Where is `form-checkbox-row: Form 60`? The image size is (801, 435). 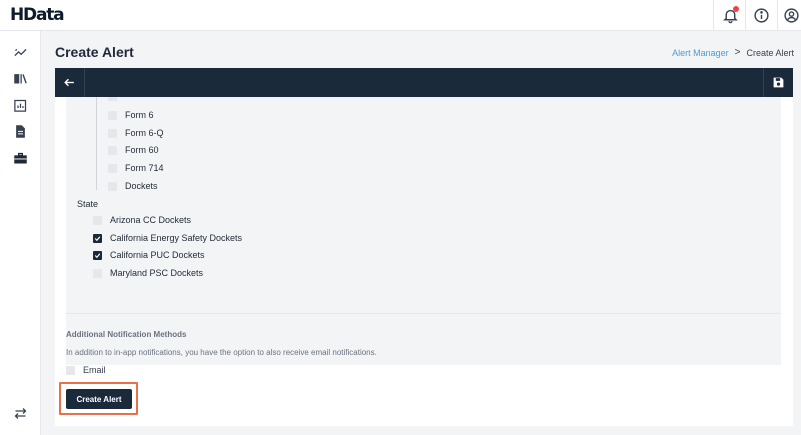
form-checkbox-row: Form 60 is located at coordinates (133, 150).